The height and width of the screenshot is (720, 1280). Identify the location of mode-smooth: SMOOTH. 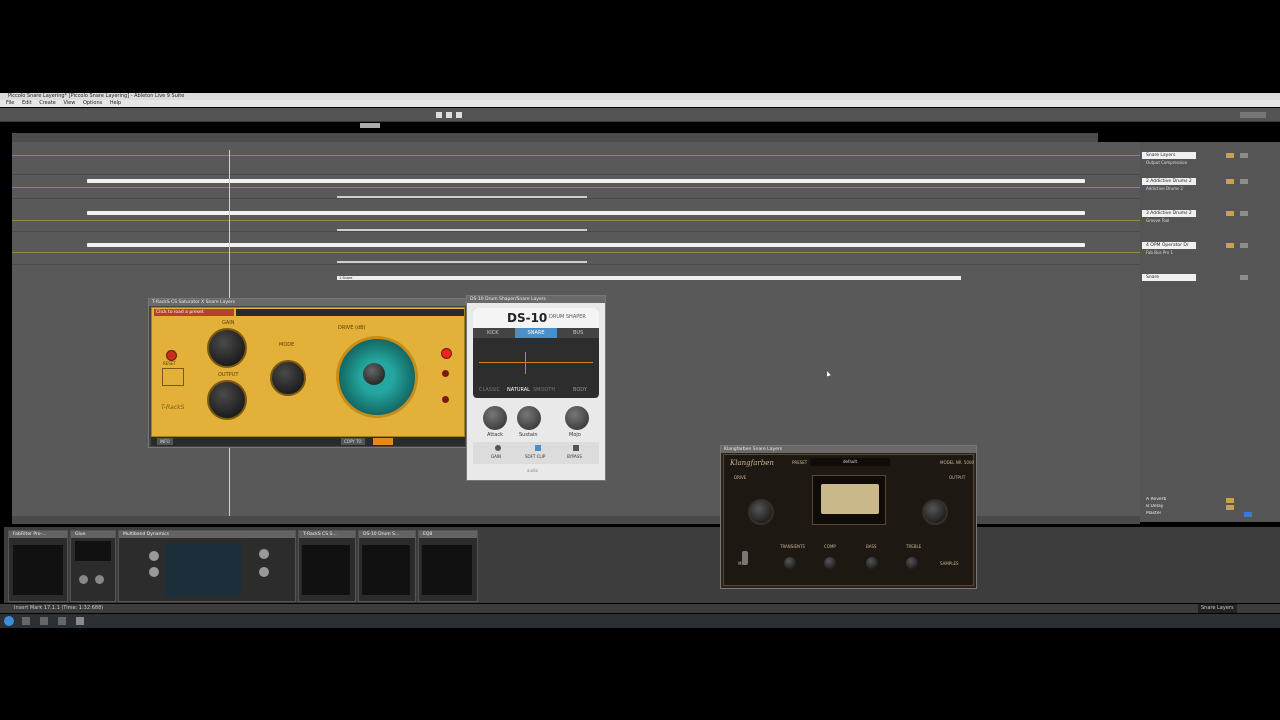
(544, 390).